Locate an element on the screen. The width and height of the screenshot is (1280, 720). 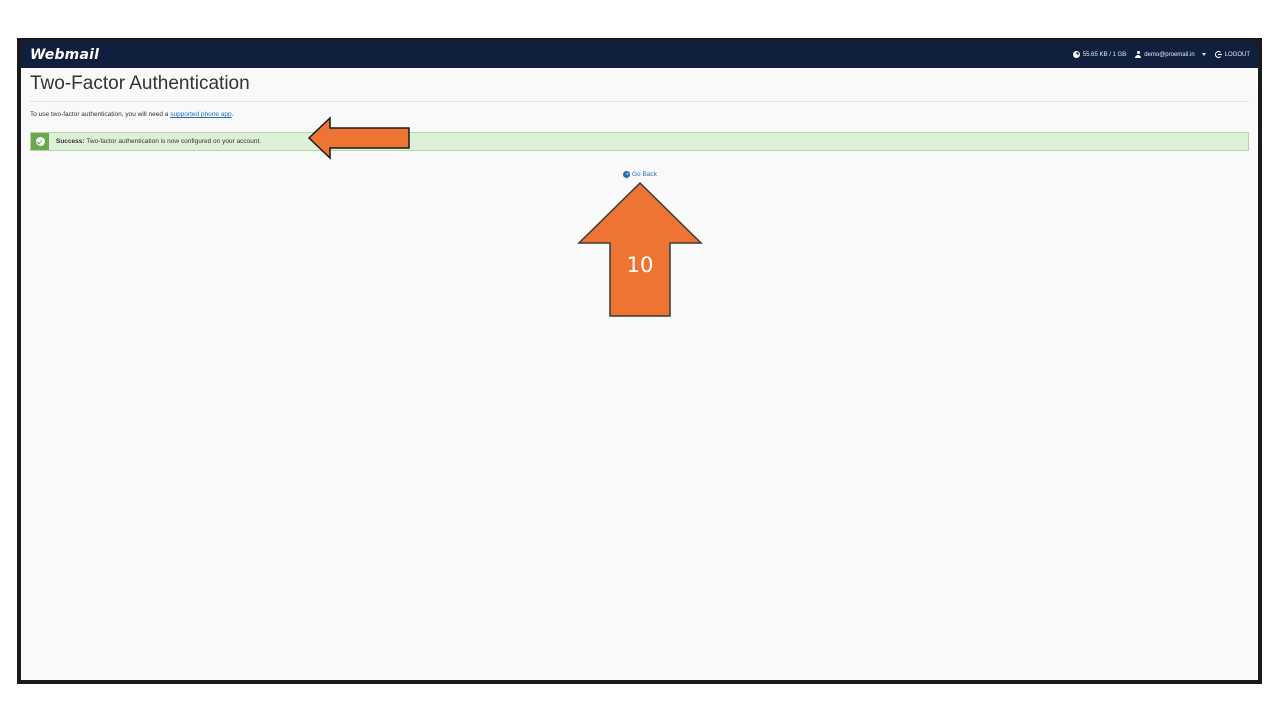
quota-indicator: 55.65 KB / 1 GB is located at coordinates (1099, 54).